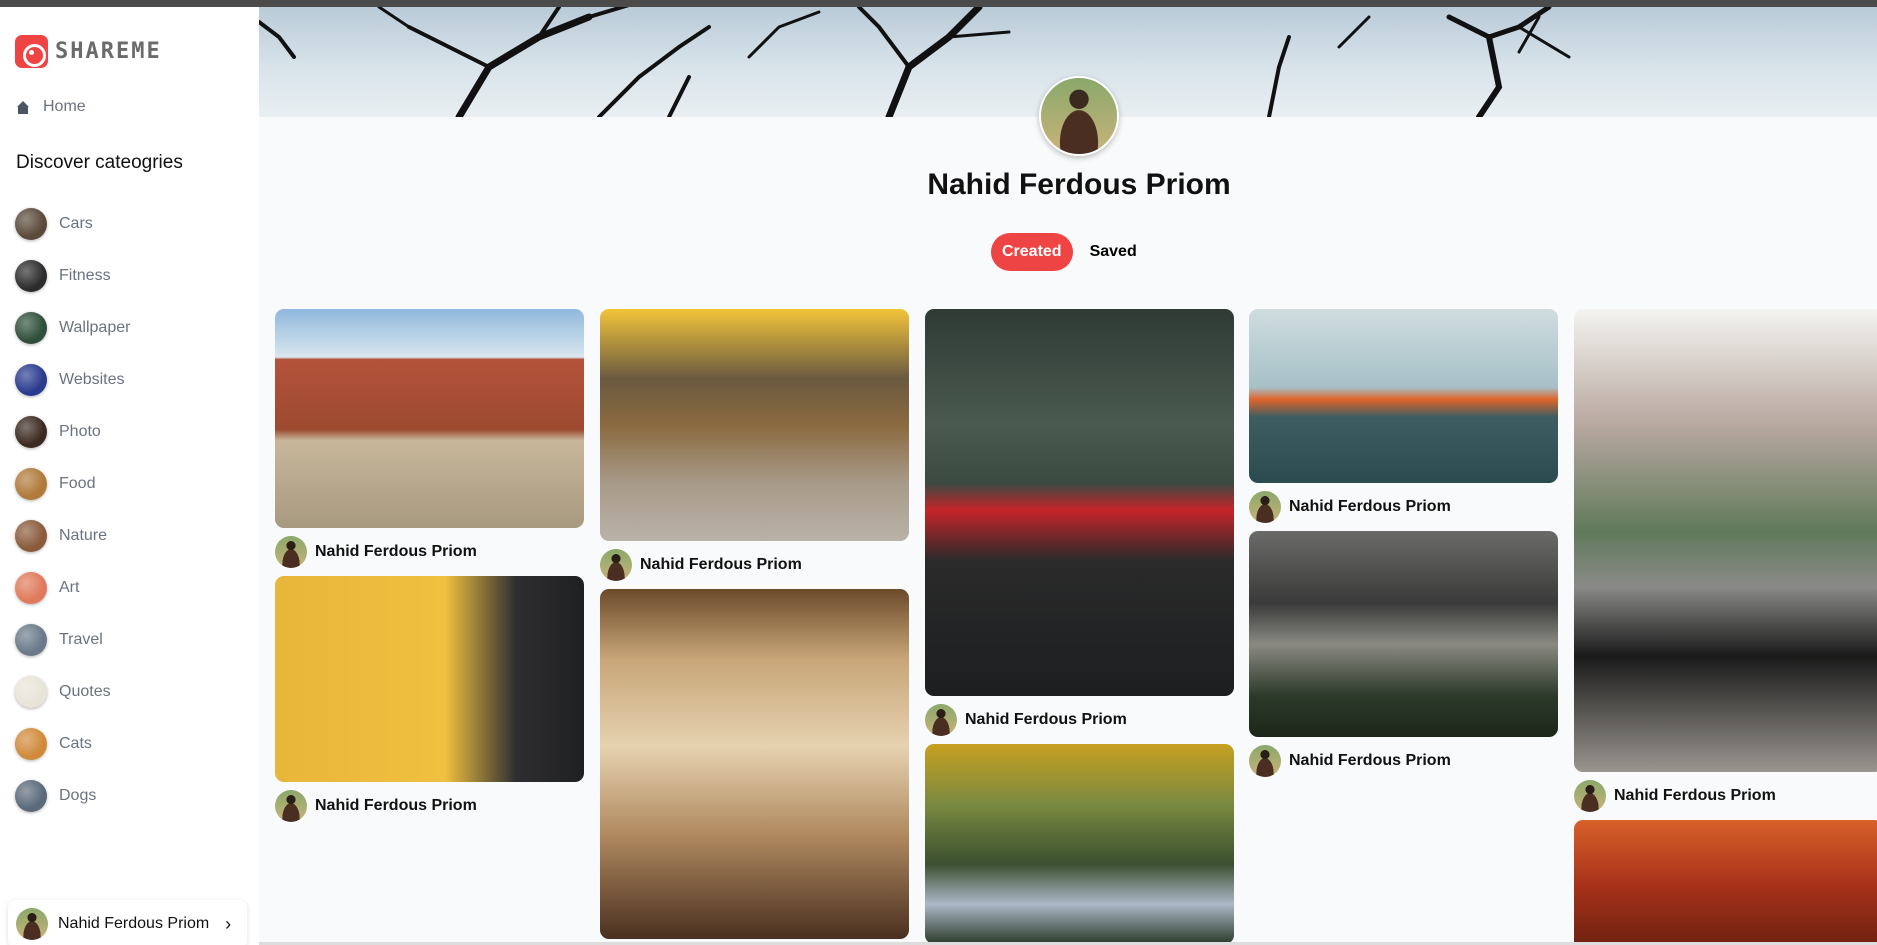 The image size is (1877, 945). I want to click on sidebar-item-category: Cats, so click(72, 744).